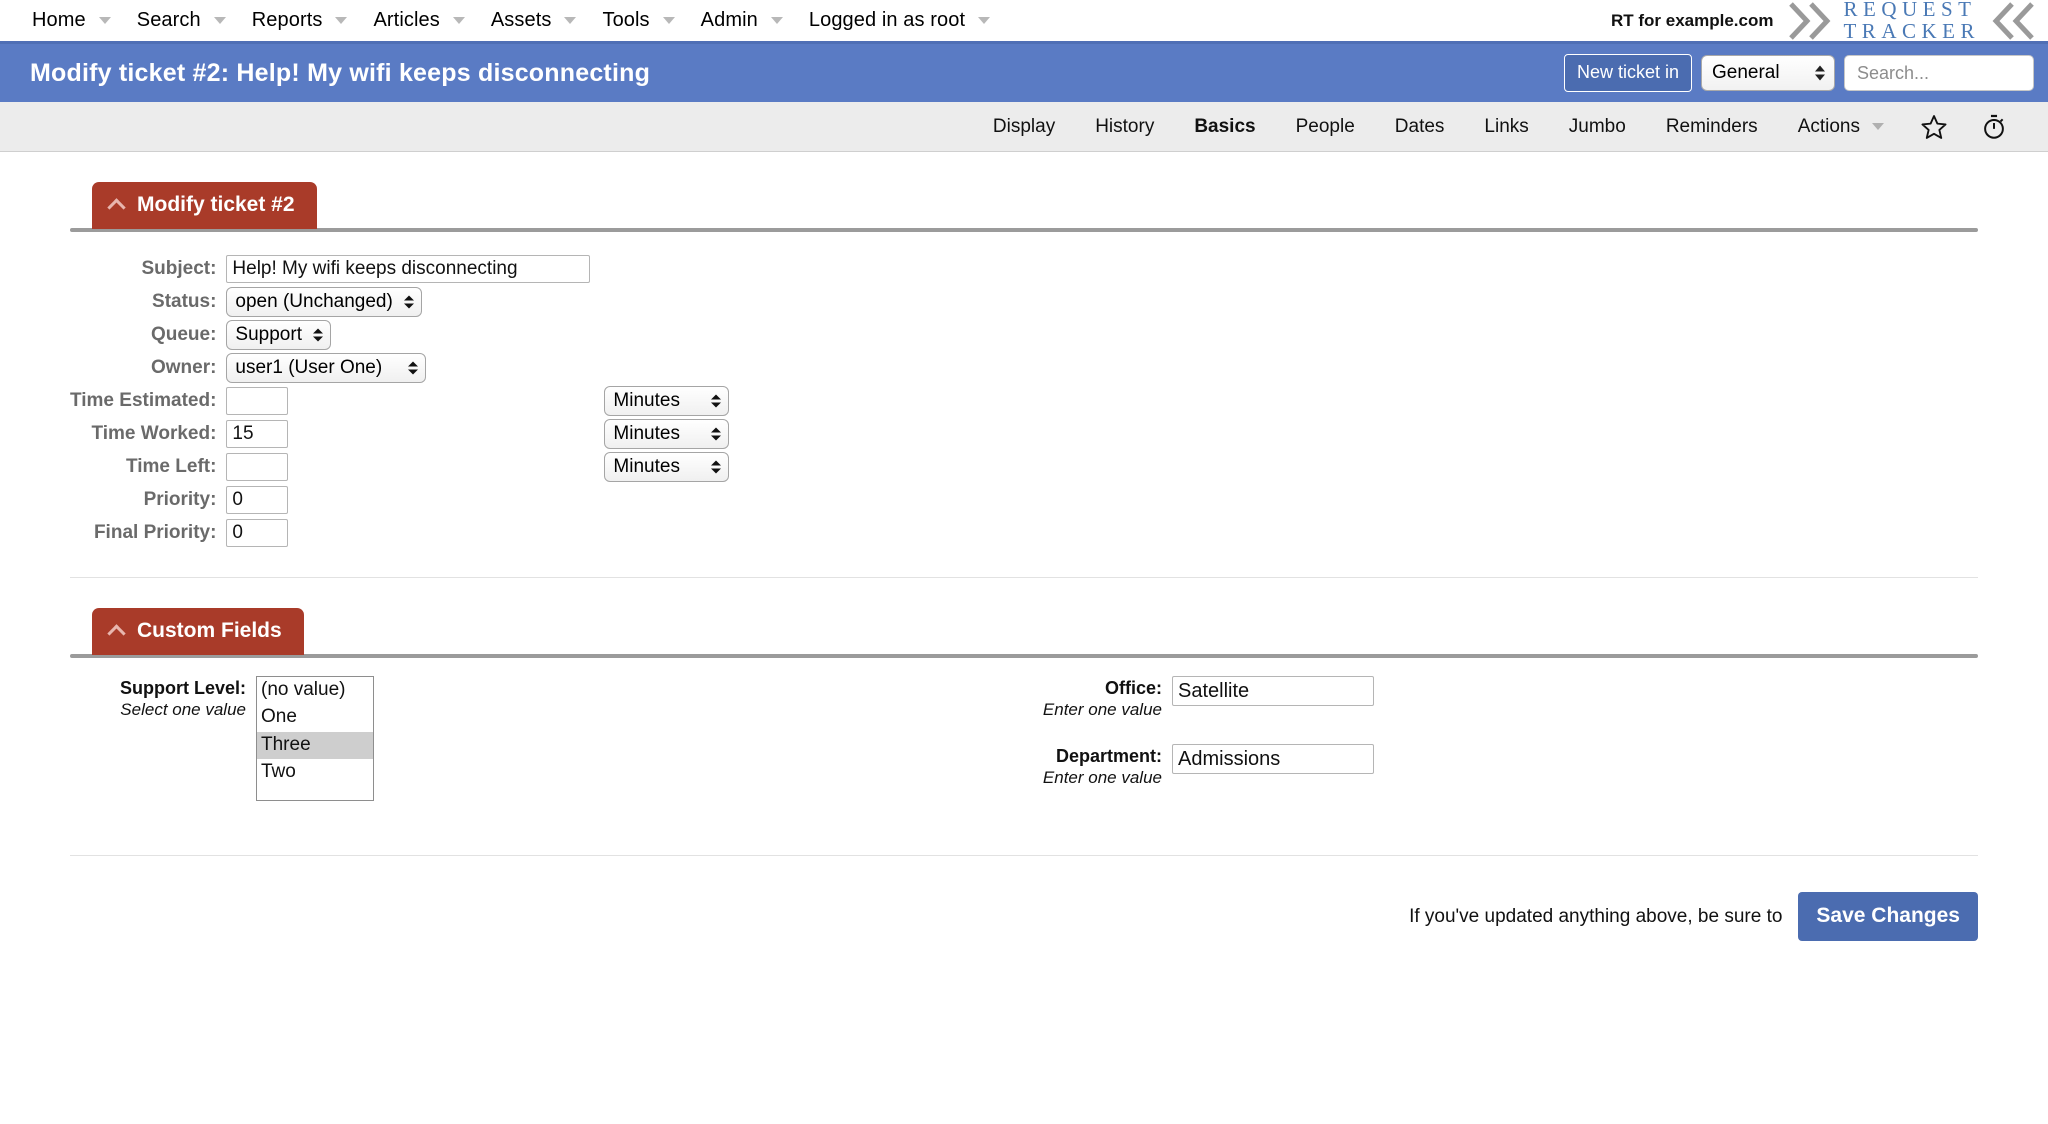 The image size is (2048, 1124). I want to click on owner-select: user1 (User One), so click(326, 367).